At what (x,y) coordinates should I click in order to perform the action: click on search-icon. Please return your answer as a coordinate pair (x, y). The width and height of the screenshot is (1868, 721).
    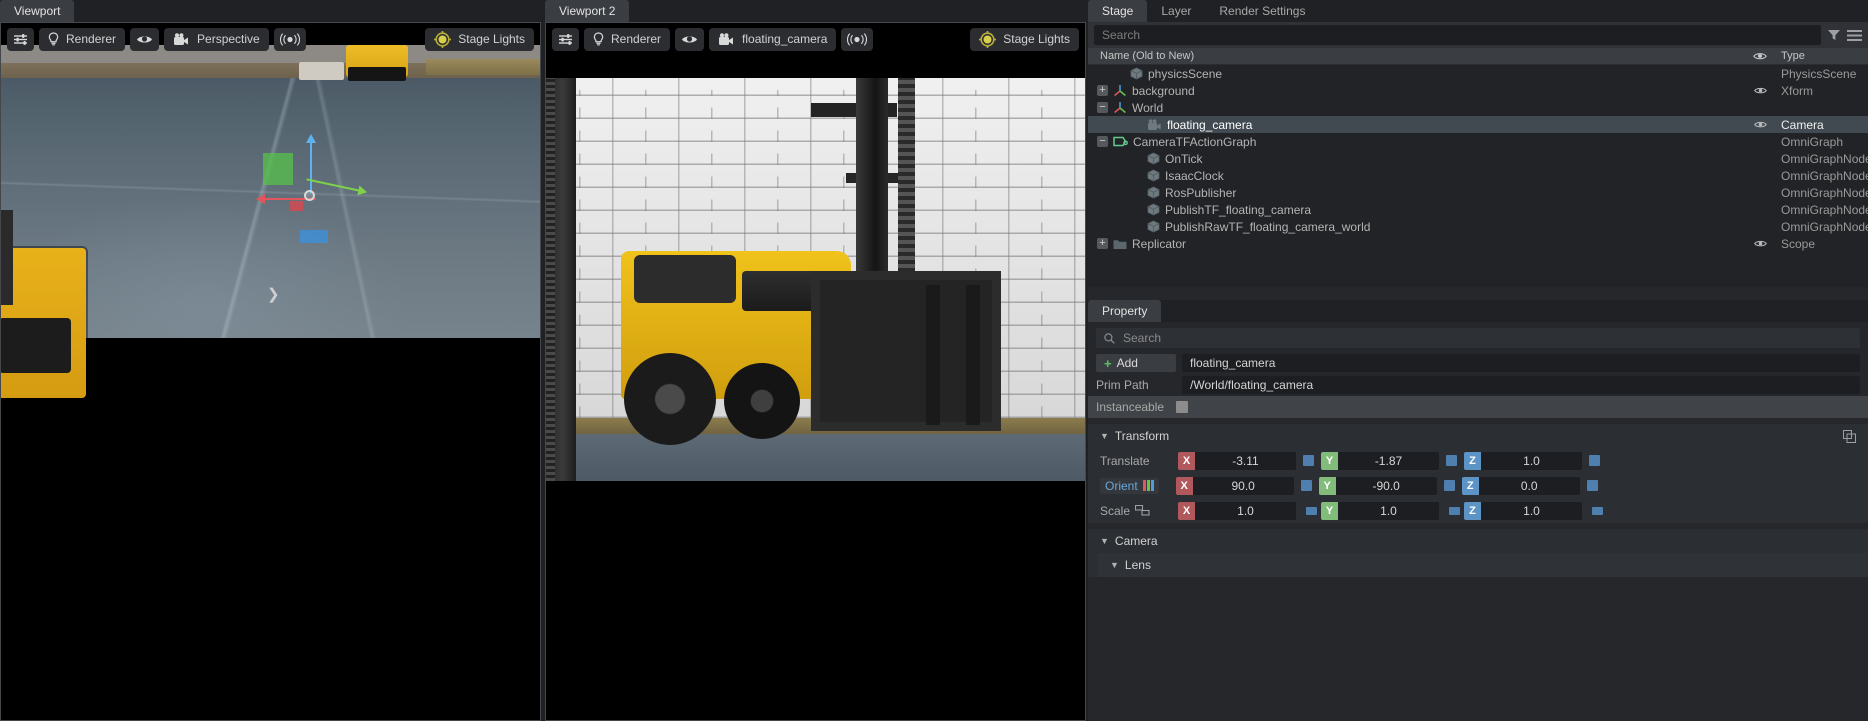
    Looking at the image, I should click on (1109, 338).